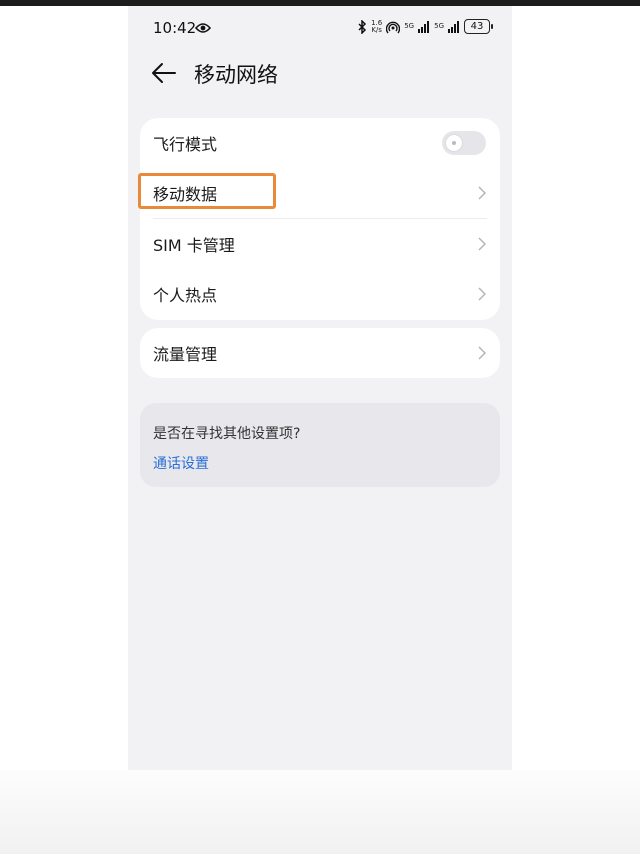 This screenshot has height=854, width=640. What do you see at coordinates (320, 143) in the screenshot?
I see `airplane-mode-row: 飞行模式` at bounding box center [320, 143].